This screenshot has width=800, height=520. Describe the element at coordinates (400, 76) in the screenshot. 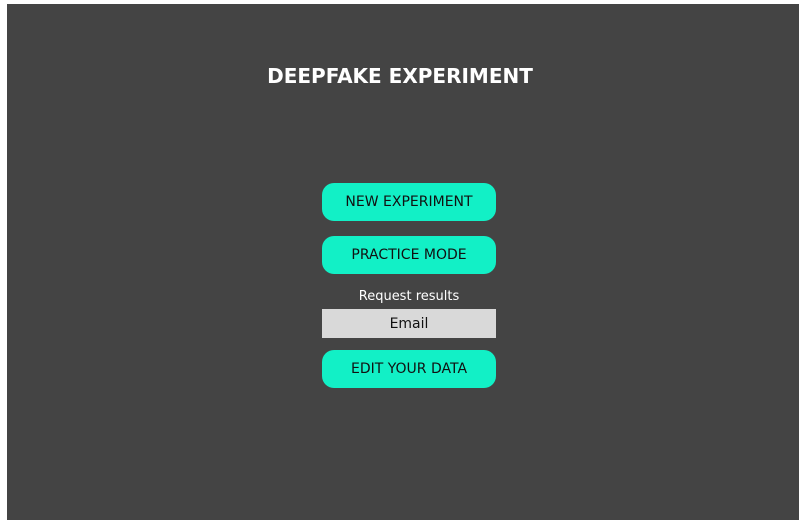

I see `page-title: DEEPFAKE EXPERIMENT` at that location.